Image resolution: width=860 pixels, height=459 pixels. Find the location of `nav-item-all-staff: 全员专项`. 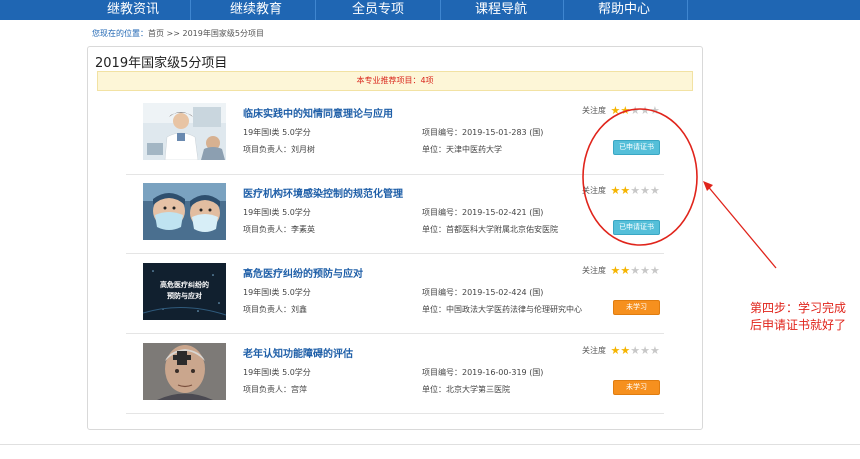

nav-item-all-staff: 全员专项 is located at coordinates (378, 10).